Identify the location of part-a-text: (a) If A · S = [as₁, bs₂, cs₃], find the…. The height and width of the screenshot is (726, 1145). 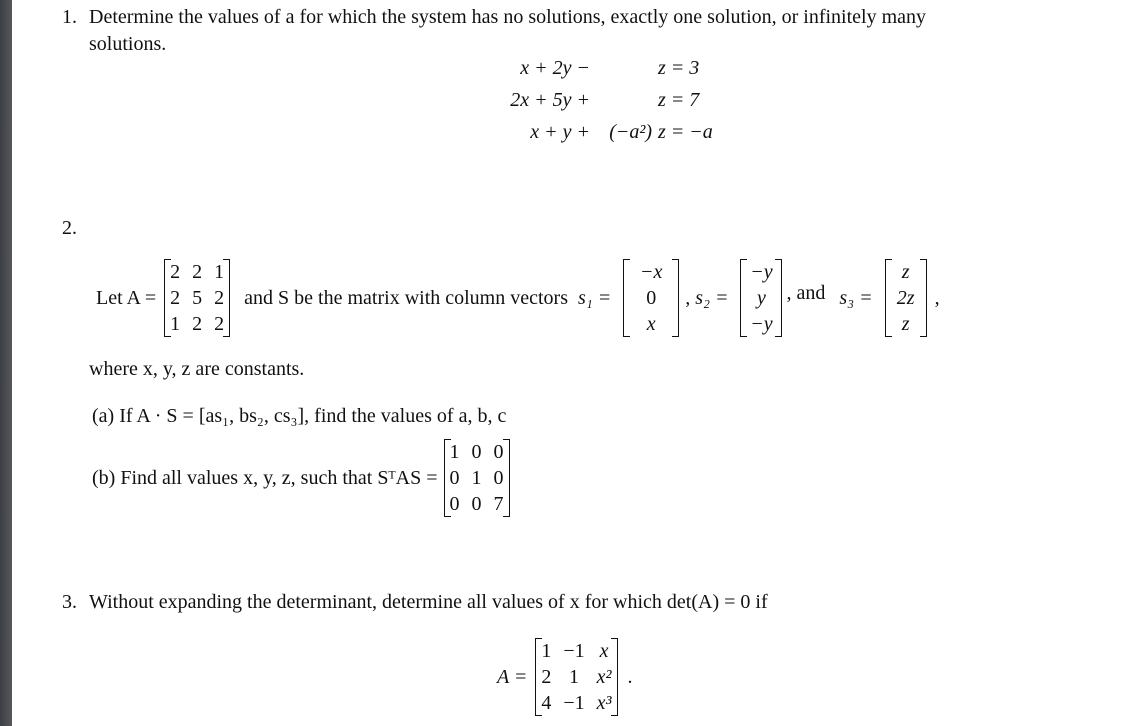
(299, 416).